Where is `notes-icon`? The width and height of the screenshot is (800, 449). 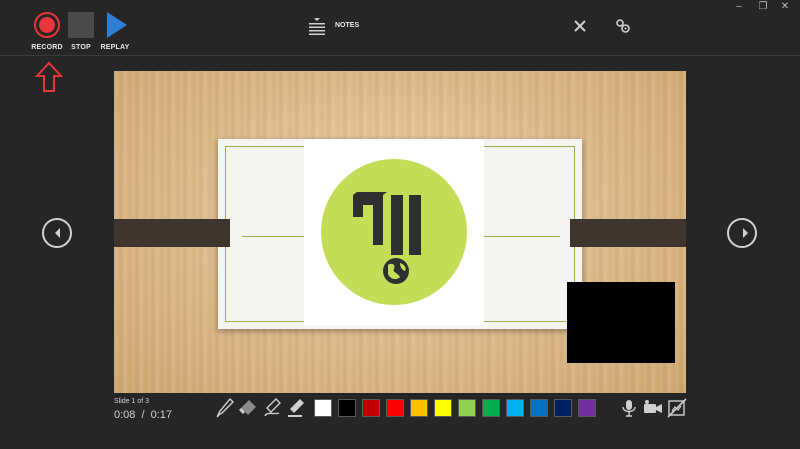 notes-icon is located at coordinates (317, 26).